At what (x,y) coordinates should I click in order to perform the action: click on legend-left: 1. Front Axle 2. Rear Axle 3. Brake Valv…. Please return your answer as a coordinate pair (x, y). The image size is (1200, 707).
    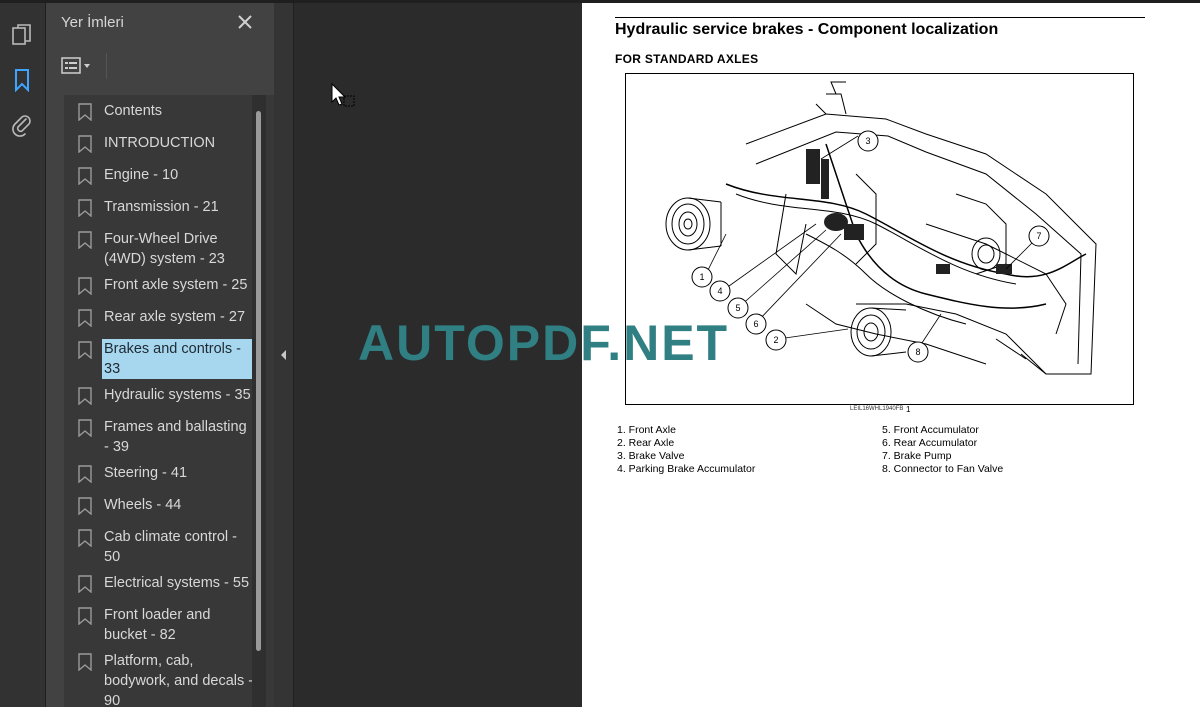
    Looking at the image, I should click on (686, 450).